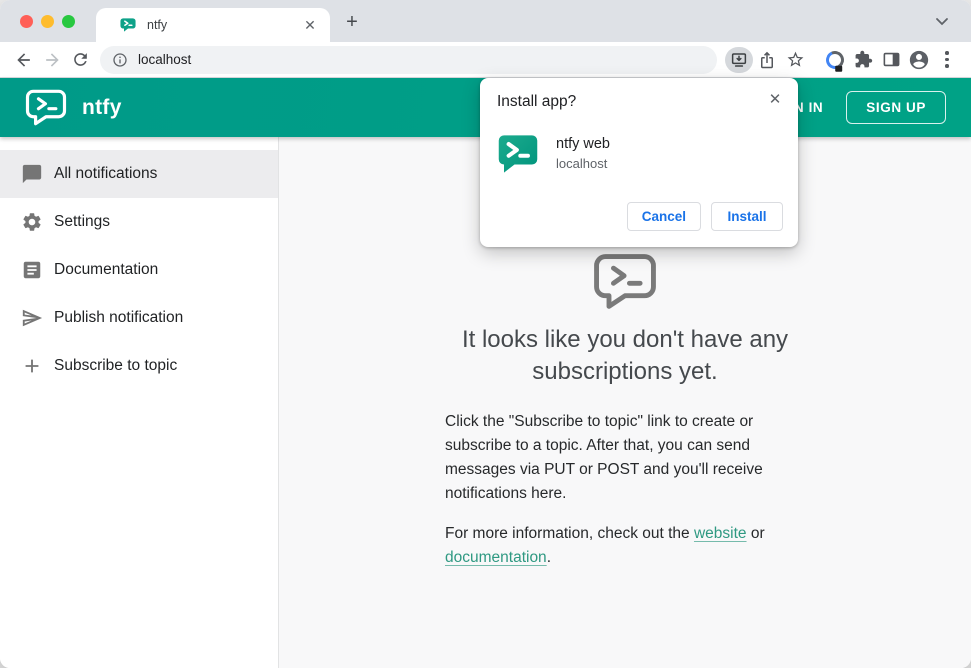 This screenshot has width=971, height=668. What do you see at coordinates (548, 557) in the screenshot?
I see `links-paragraph-suffix: .` at bounding box center [548, 557].